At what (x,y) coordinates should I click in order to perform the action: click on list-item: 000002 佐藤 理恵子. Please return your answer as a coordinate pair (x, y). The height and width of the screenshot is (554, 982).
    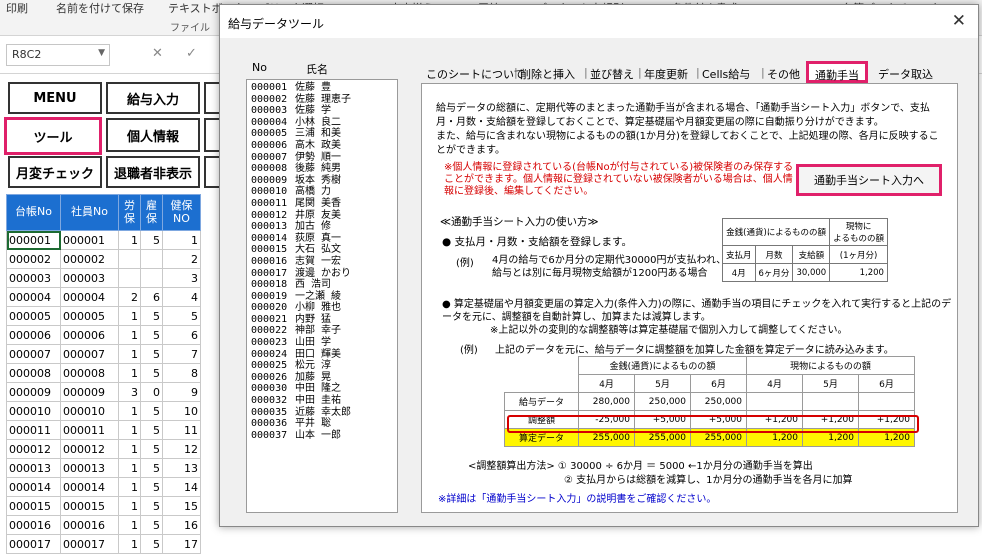
    Looking at the image, I should click on (322, 100).